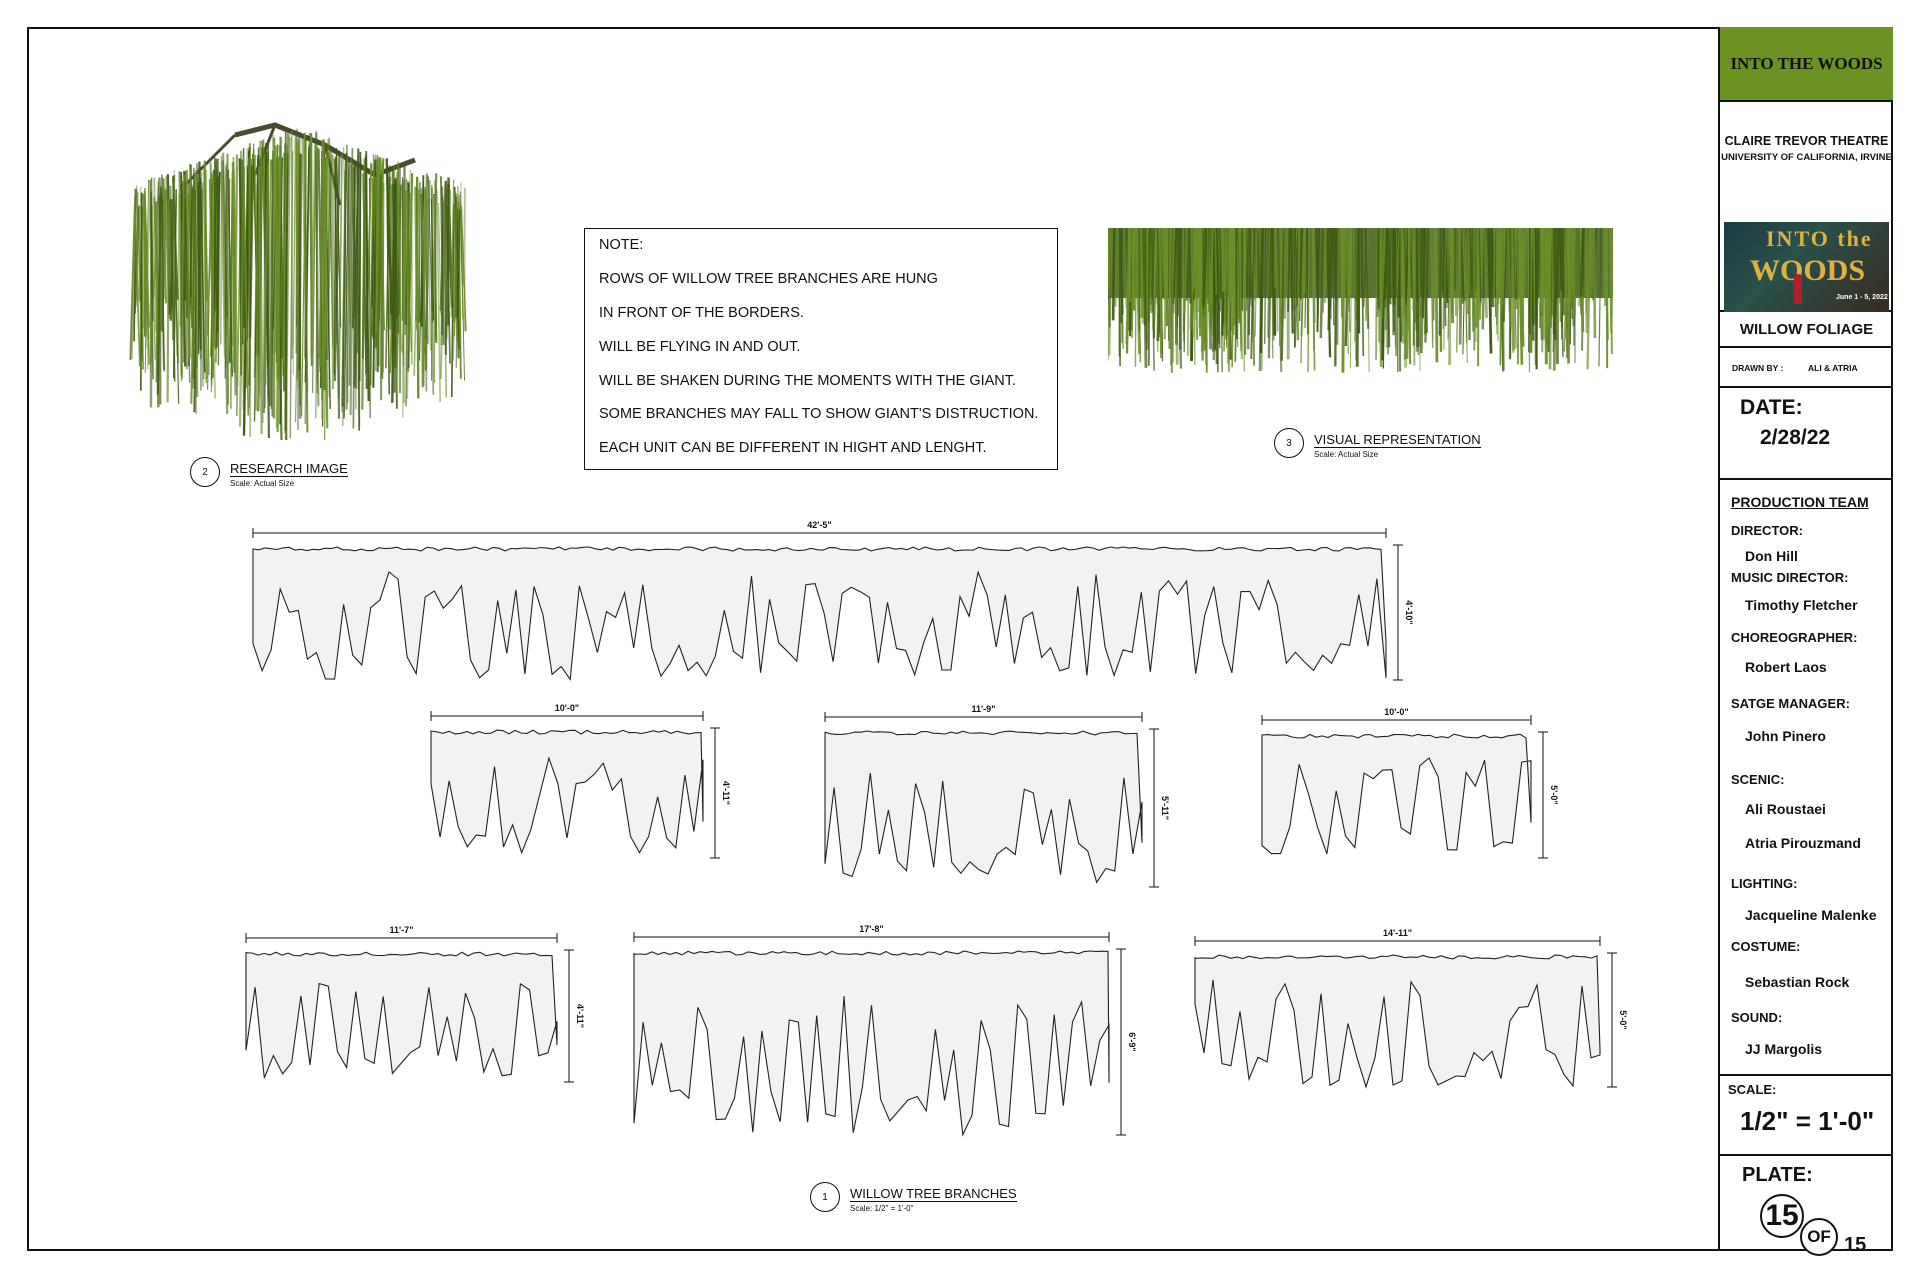 The width and height of the screenshot is (1920, 1280). What do you see at coordinates (1800, 502) in the screenshot?
I see `production-team-heading: PRODUCTION TEAM` at bounding box center [1800, 502].